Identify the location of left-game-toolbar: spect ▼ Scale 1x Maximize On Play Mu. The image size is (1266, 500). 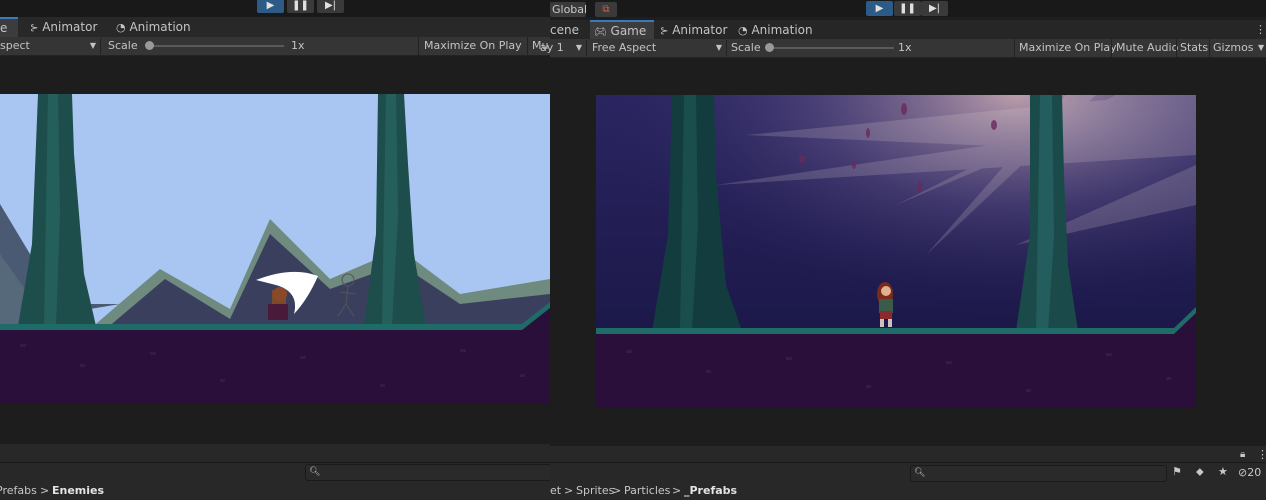
(275, 46).